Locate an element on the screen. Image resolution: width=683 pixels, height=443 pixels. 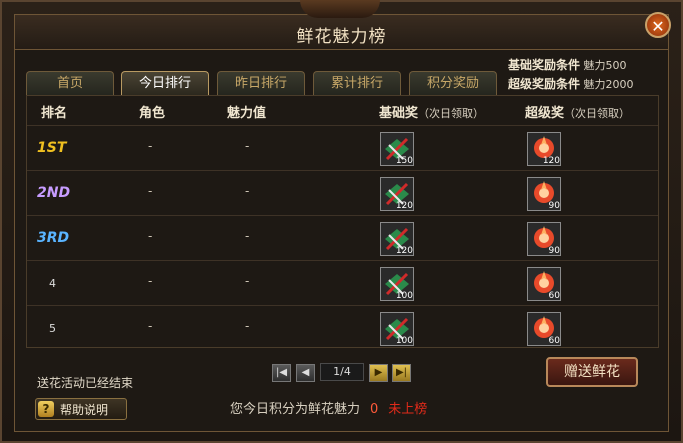
close-button: ✕ is located at coordinates (658, 25).